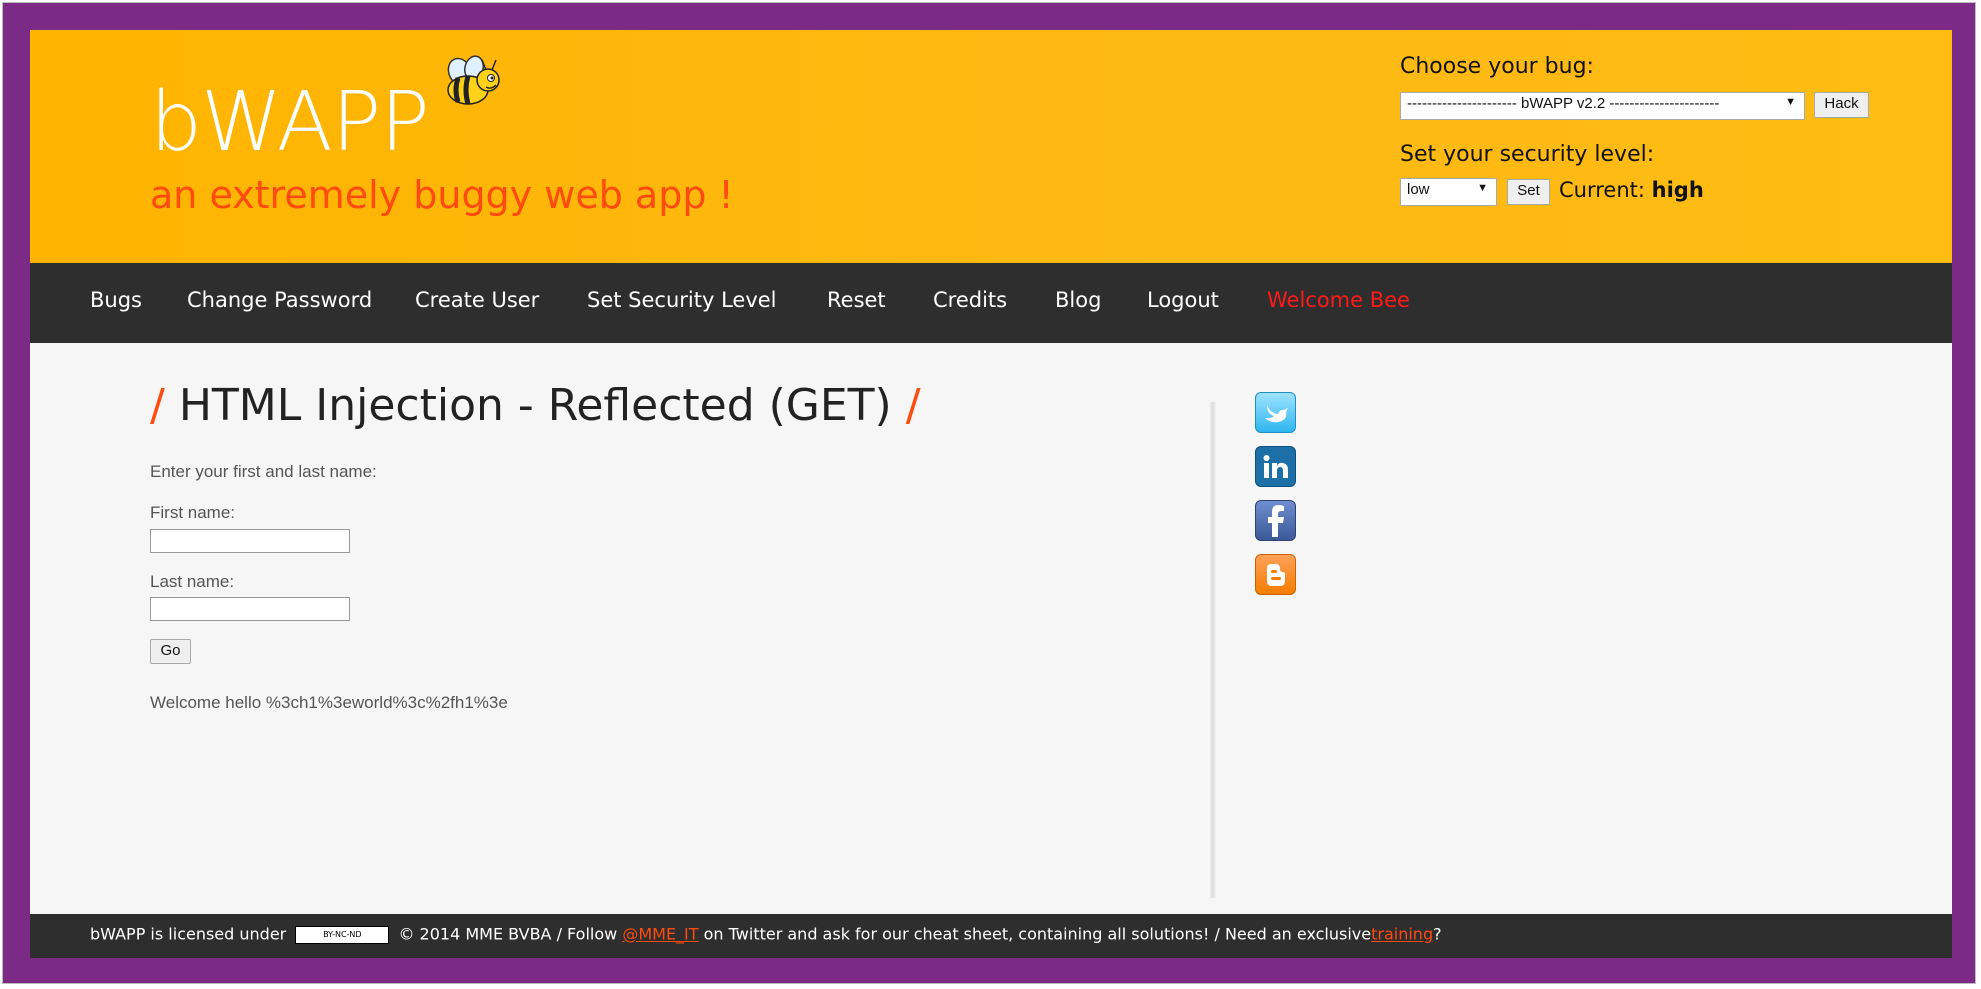  I want to click on nav-item-blog: Blog, so click(1078, 300).